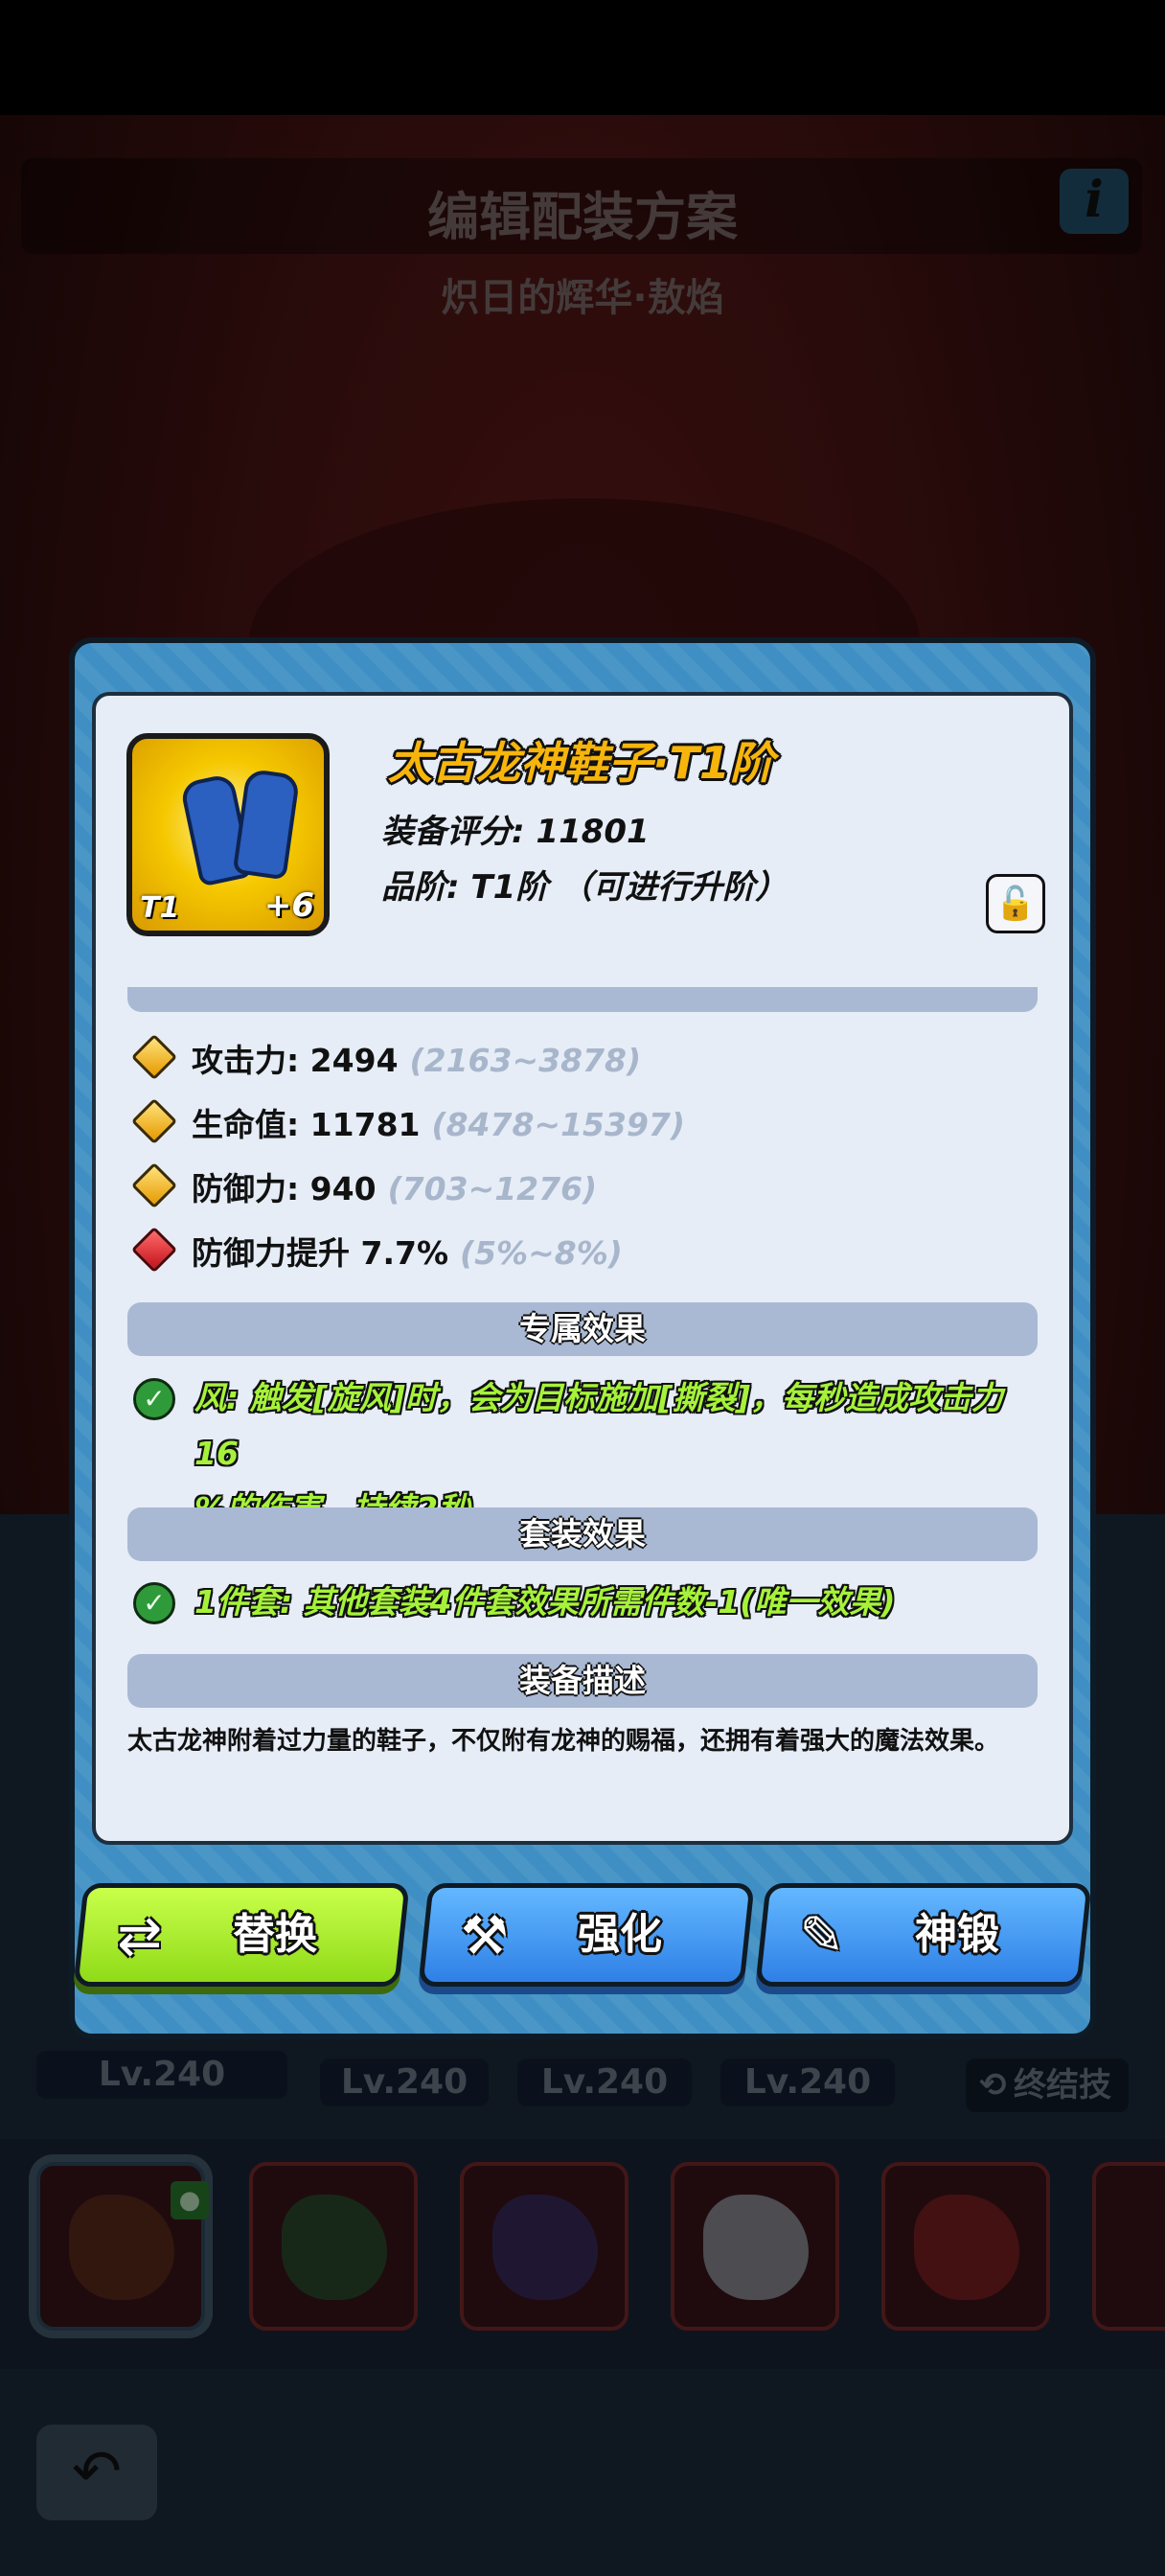 This screenshot has height=2576, width=1165. Describe the element at coordinates (582, 1329) in the screenshot. I see `exclusive-effect-header: 专属效果` at that location.